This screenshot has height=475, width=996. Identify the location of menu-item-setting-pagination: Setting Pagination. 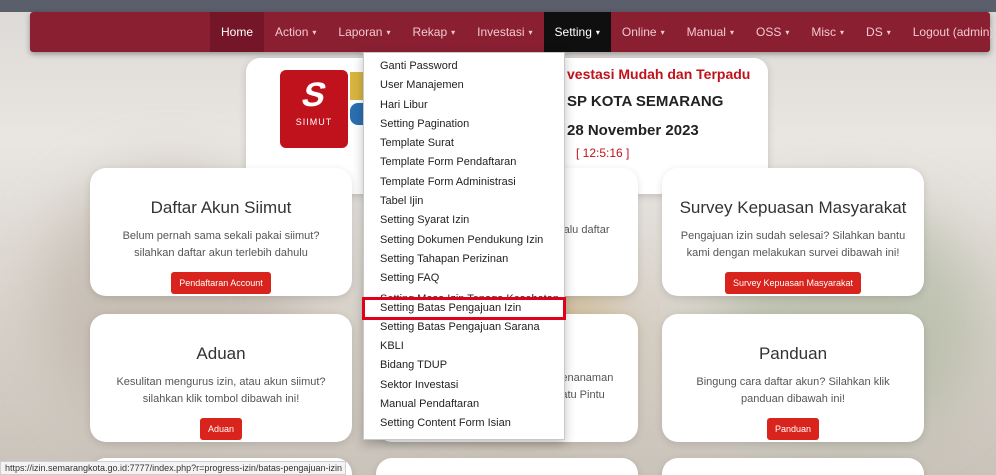
(464, 124).